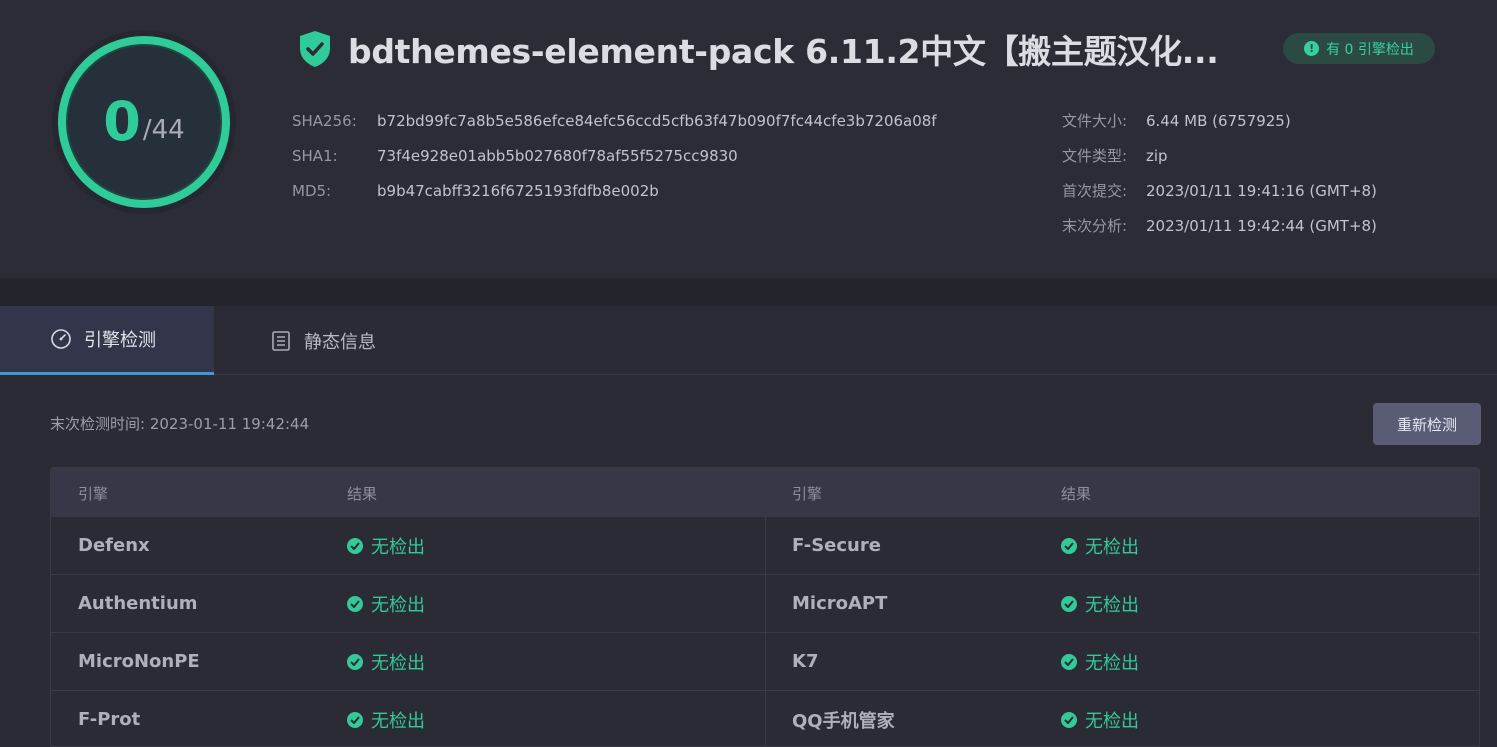 The image size is (1497, 747). Describe the element at coordinates (1427, 424) in the screenshot. I see `recheck-button: 重新检测` at that location.